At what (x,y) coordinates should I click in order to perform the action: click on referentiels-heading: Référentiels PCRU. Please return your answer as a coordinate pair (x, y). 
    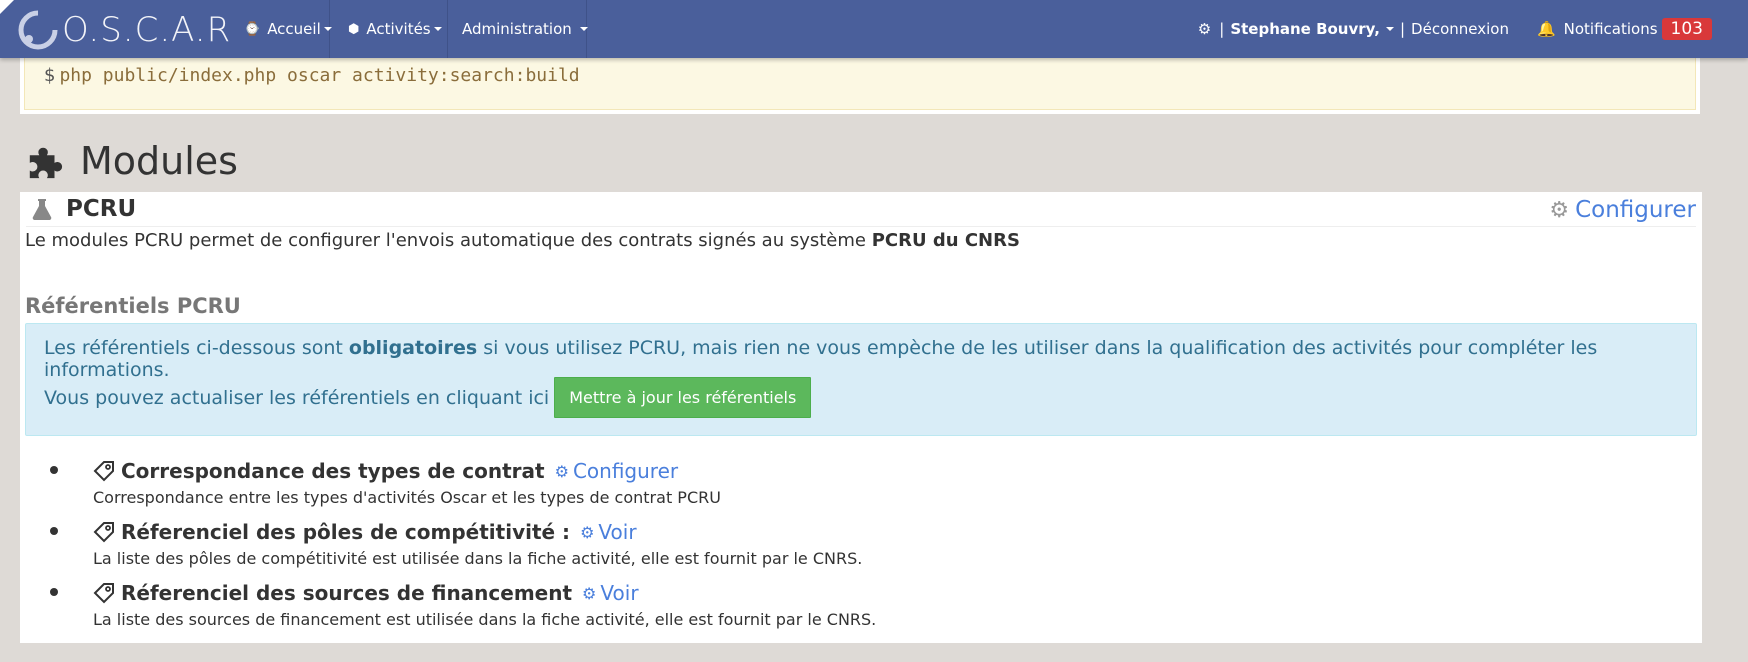
    Looking at the image, I should click on (133, 306).